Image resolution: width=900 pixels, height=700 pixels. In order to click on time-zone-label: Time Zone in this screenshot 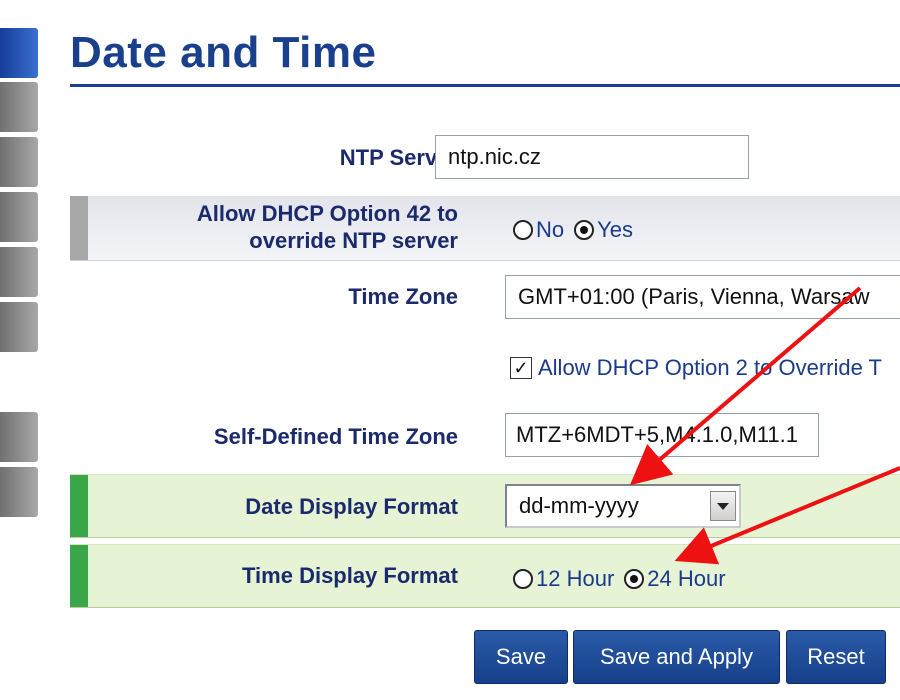, I will do `click(403, 296)`.